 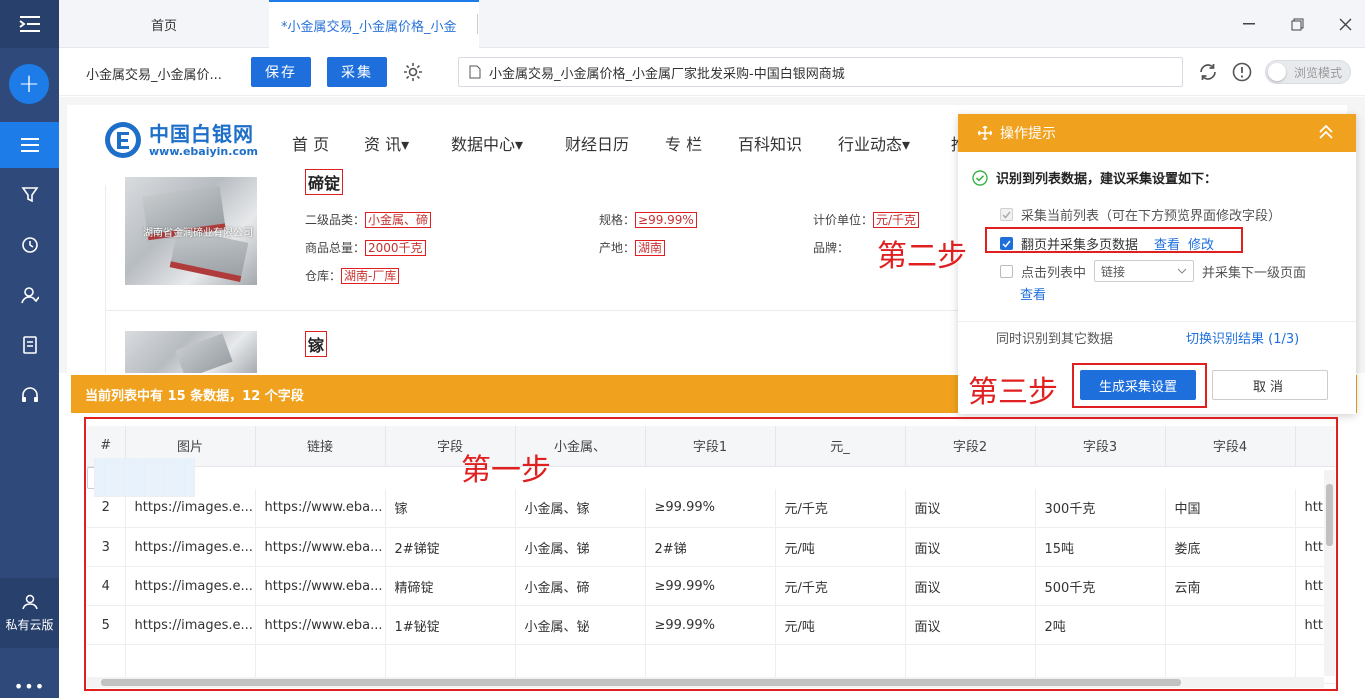 What do you see at coordinates (1006, 214) in the screenshot?
I see `checkbox-collect-current` at bounding box center [1006, 214].